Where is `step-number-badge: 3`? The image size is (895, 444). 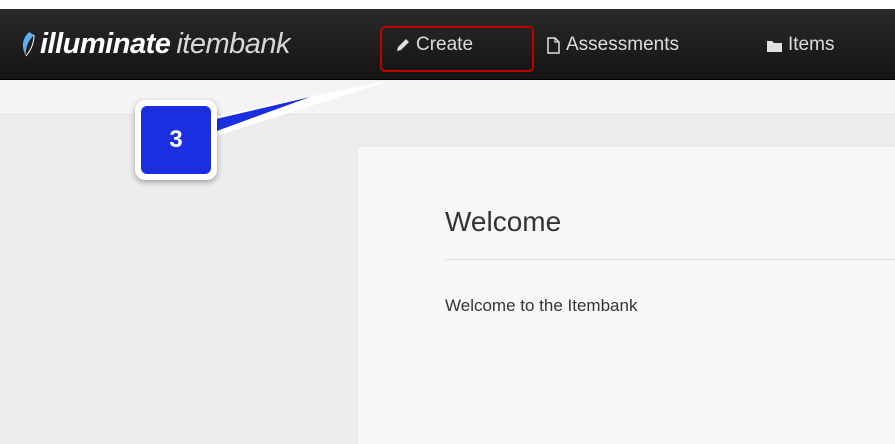
step-number-badge: 3 is located at coordinates (176, 140).